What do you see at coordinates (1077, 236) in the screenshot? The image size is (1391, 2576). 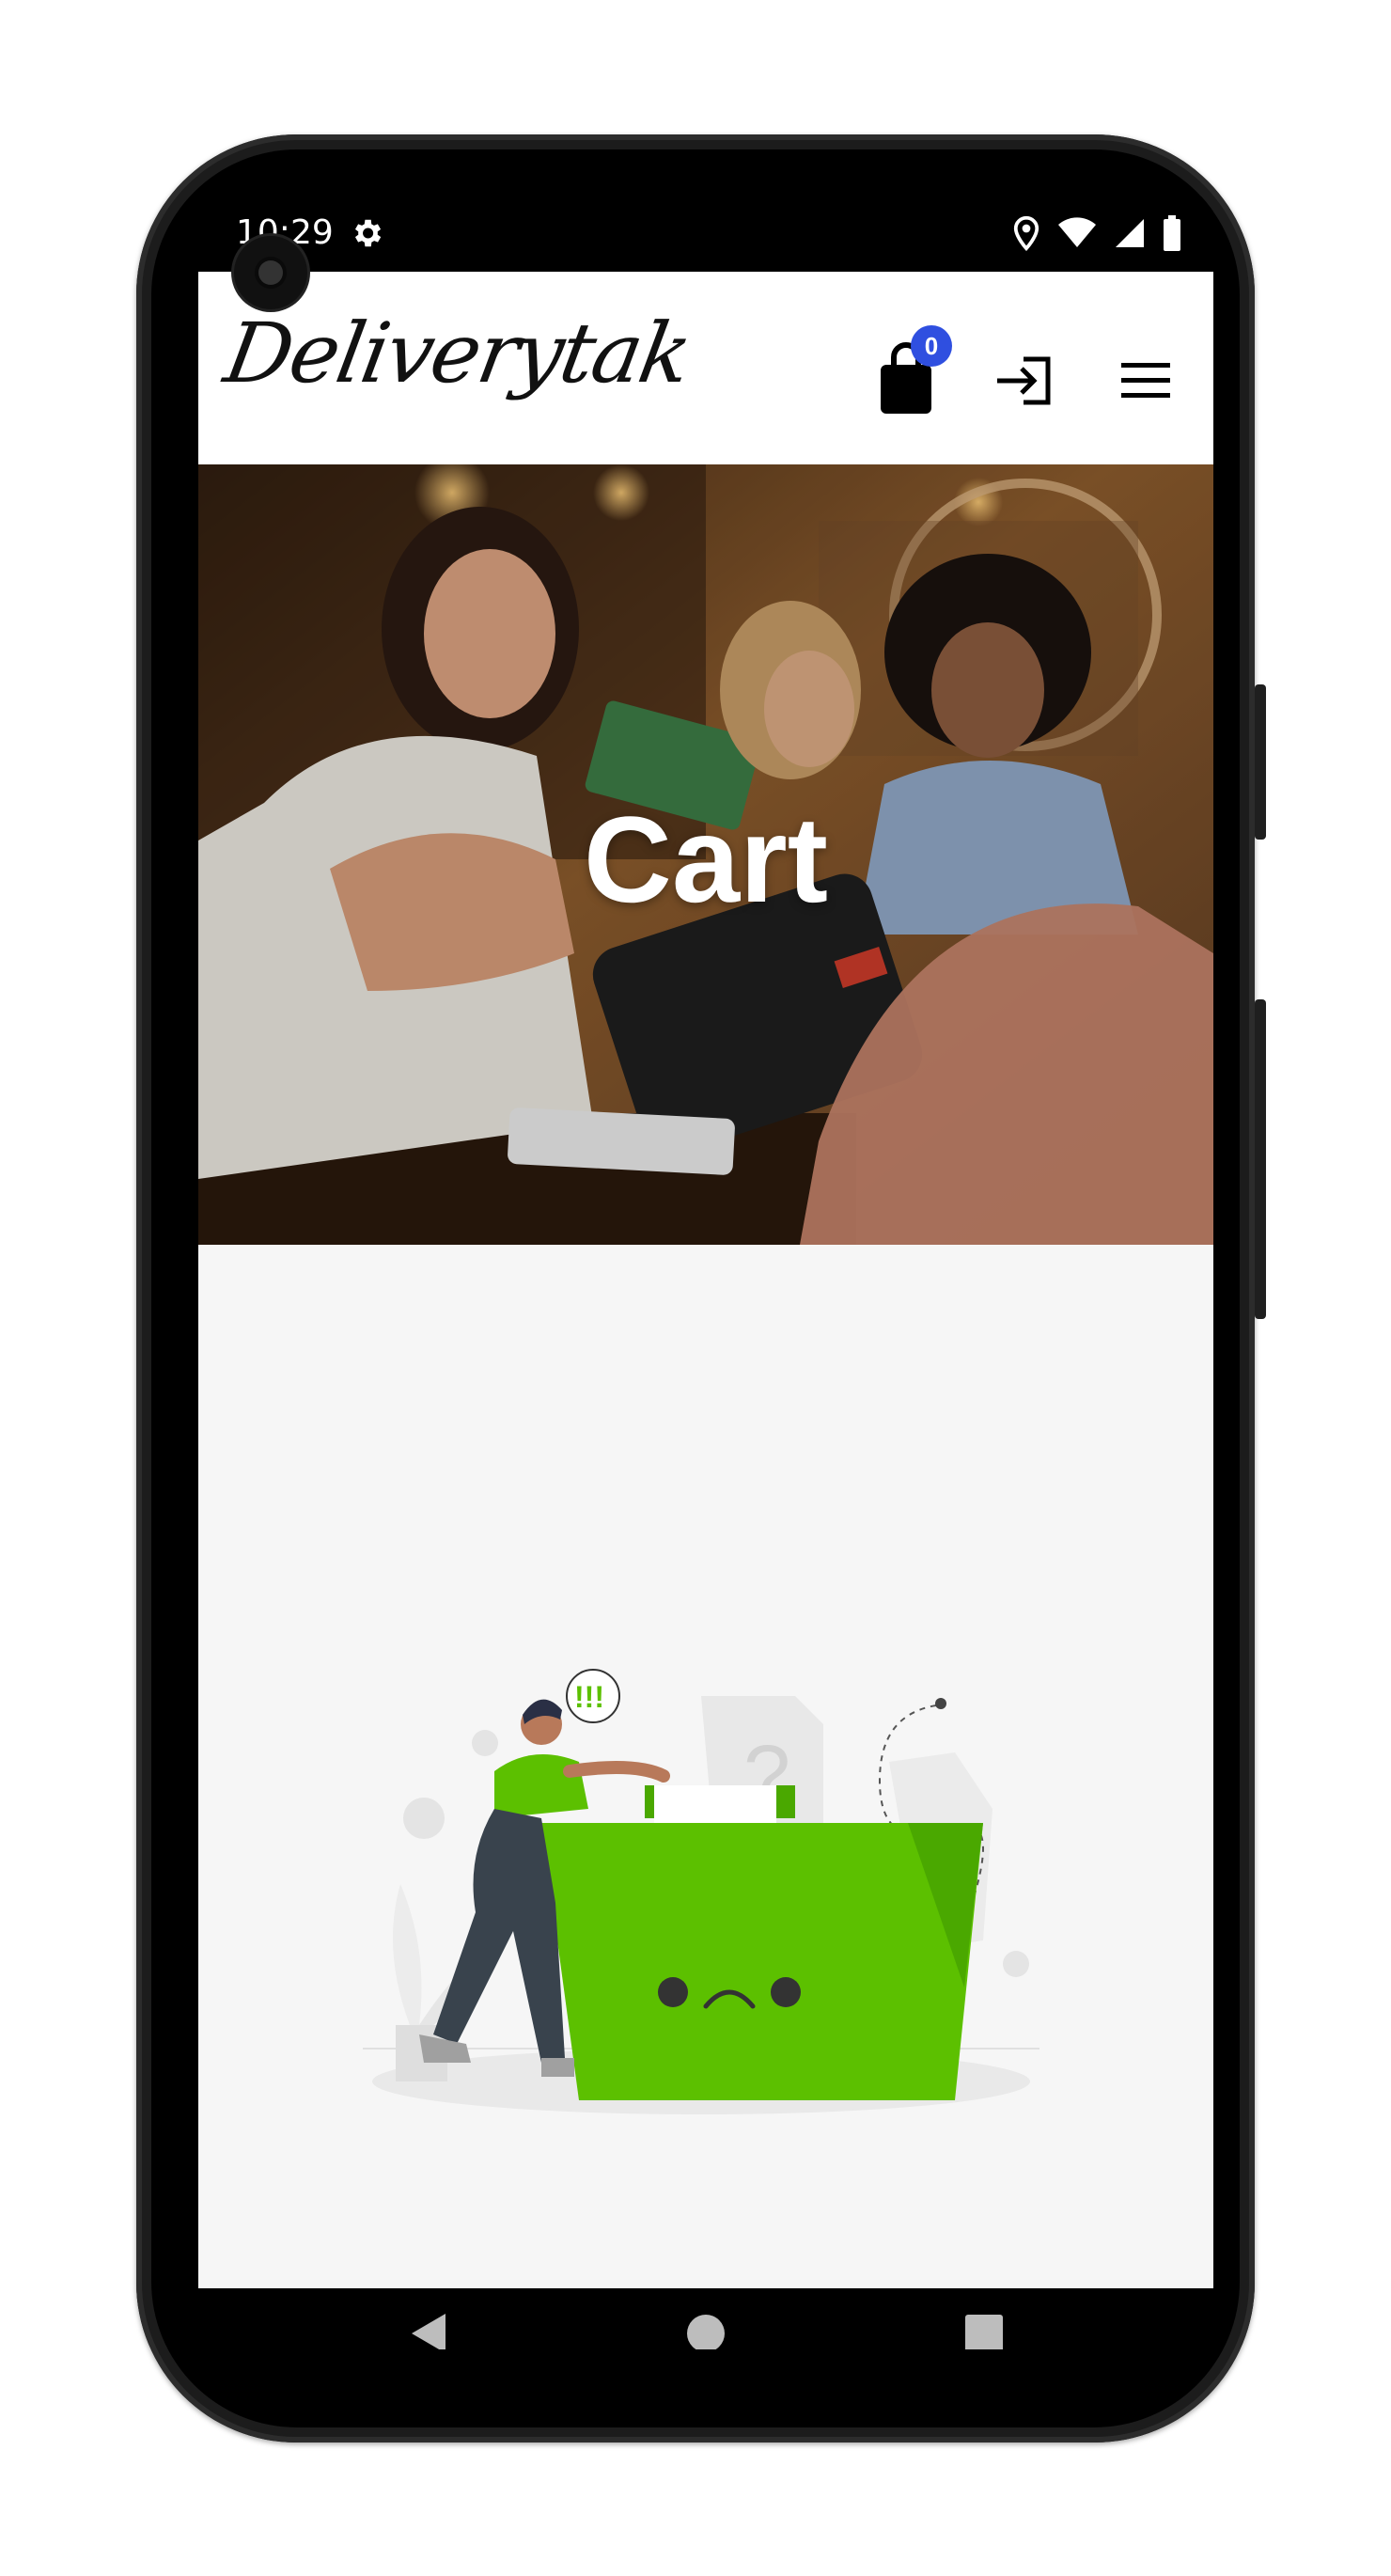 I see `wifi-icon` at bounding box center [1077, 236].